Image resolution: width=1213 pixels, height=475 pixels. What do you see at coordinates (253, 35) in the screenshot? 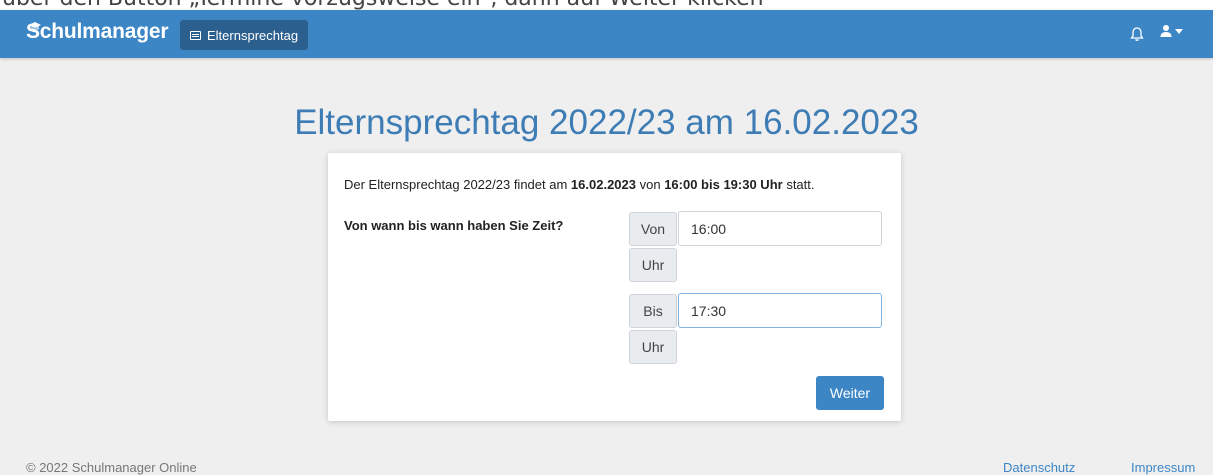
I see `tab-label: Elternsprechtag` at bounding box center [253, 35].